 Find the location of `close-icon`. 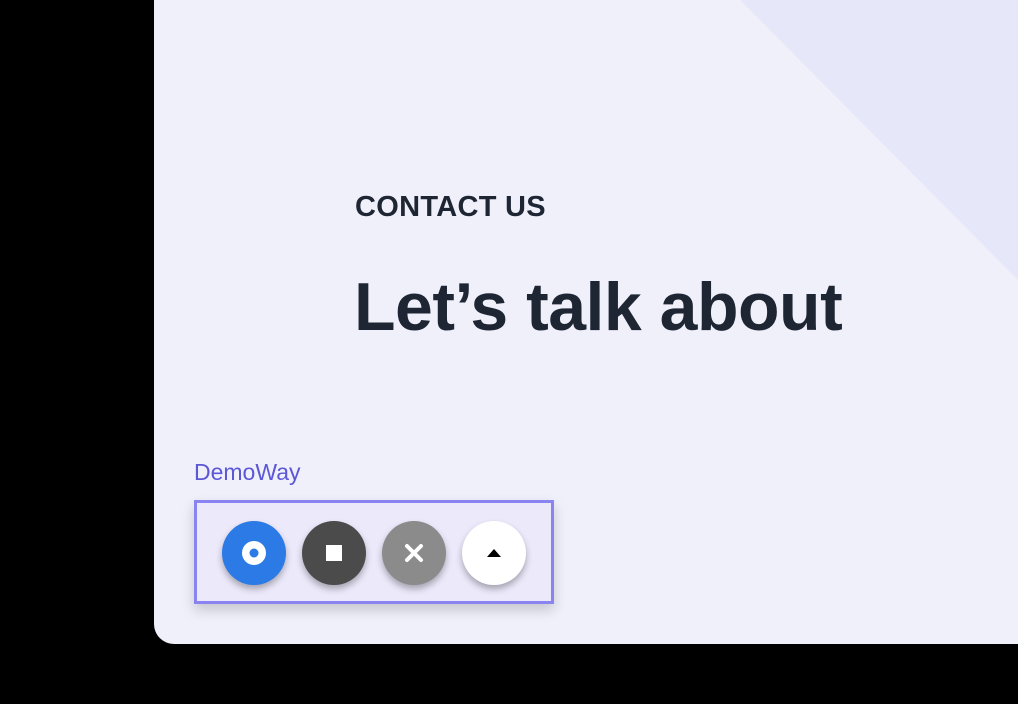

close-icon is located at coordinates (414, 553).